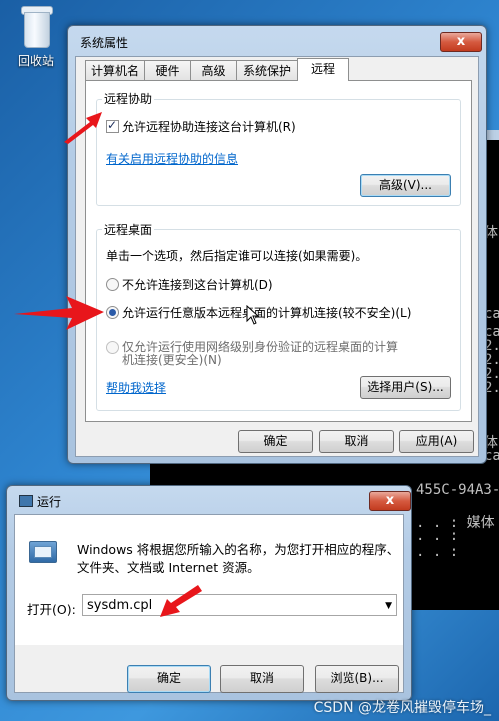 The width and height of the screenshot is (499, 721). What do you see at coordinates (36, 26) in the screenshot?
I see `recycle-bin-icon` at bounding box center [36, 26].